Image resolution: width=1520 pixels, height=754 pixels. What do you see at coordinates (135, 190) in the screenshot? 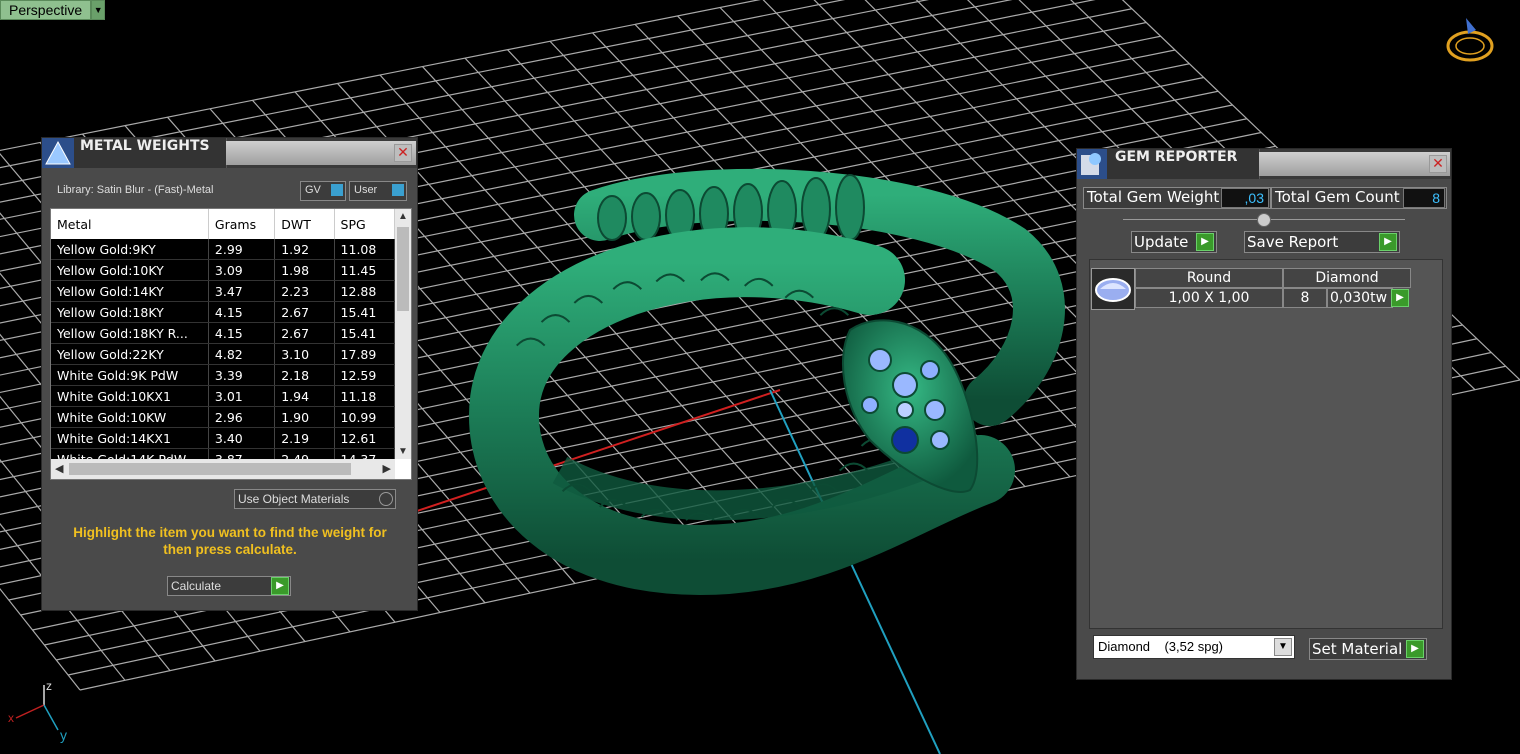
I see `library-label: Library: Satin Blur - (Fast)-Metal` at bounding box center [135, 190].